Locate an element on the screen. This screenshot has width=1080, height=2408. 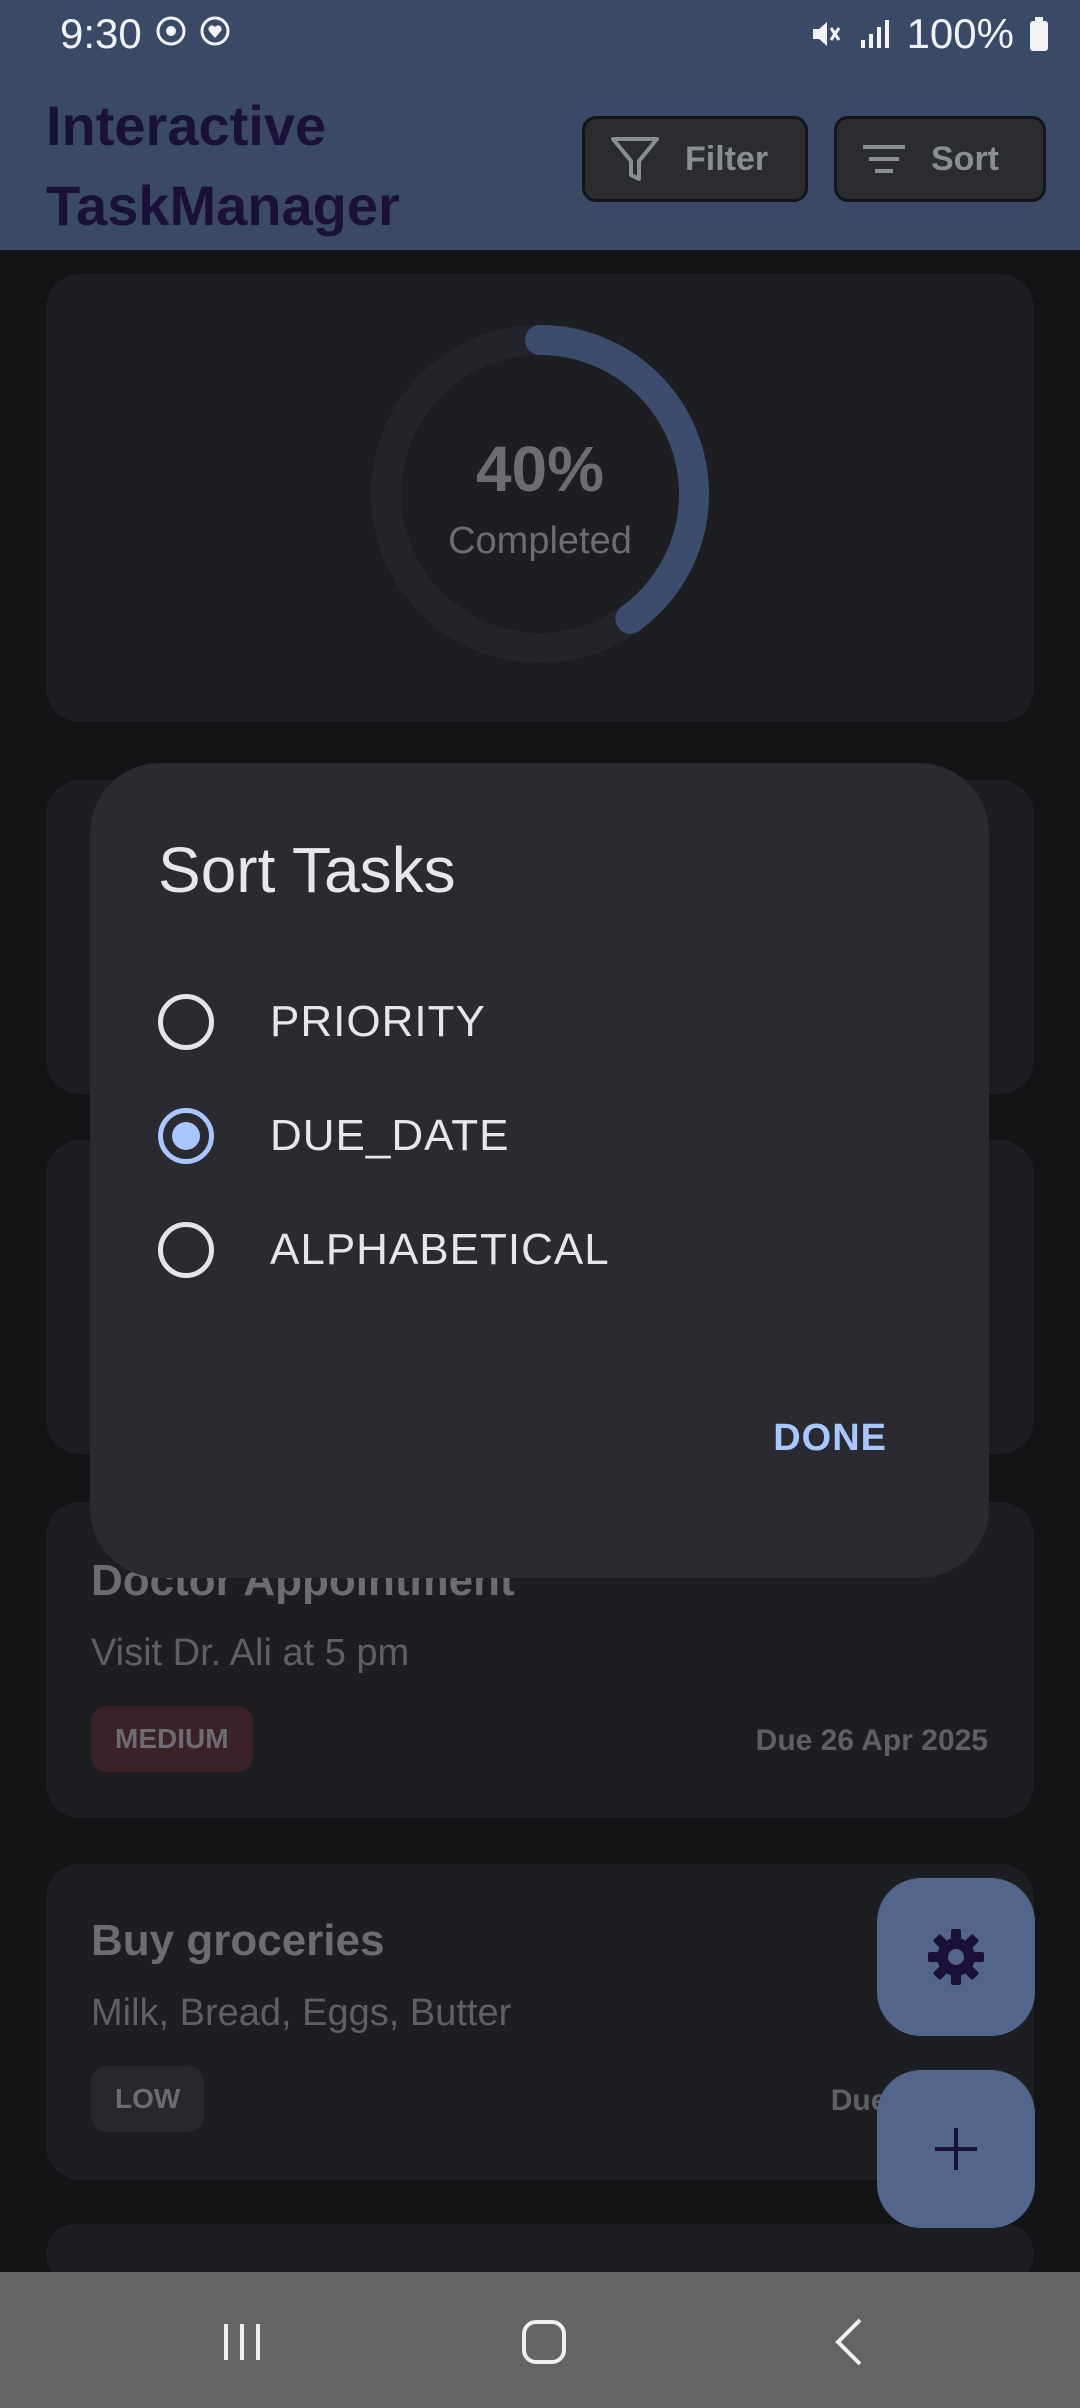
signal-icon is located at coordinates (874, 34).